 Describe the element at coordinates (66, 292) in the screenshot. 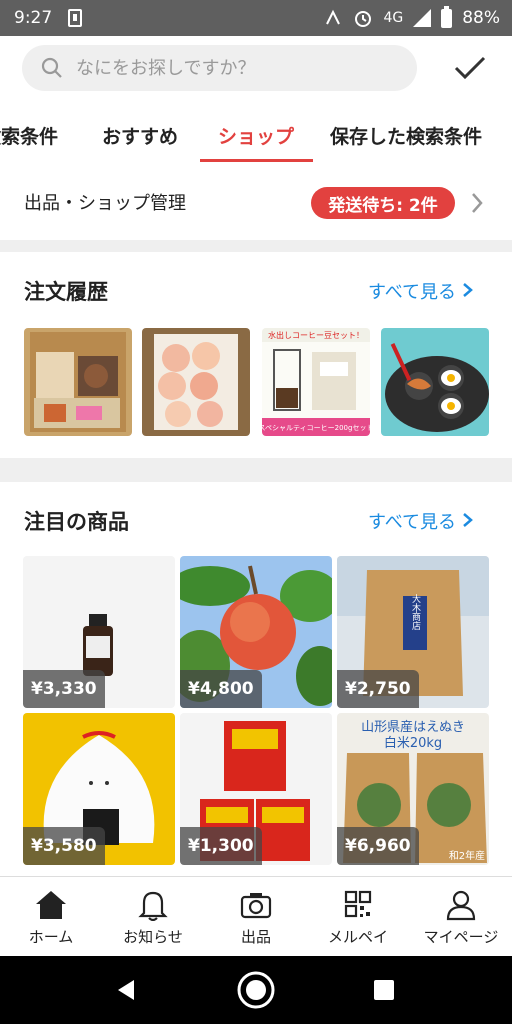

I see `order-history-title: 注文履歴` at that location.